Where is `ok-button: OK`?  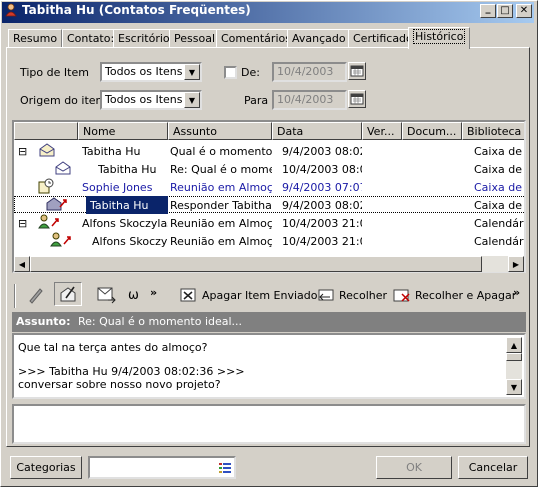 ok-button: OK is located at coordinates (414, 467).